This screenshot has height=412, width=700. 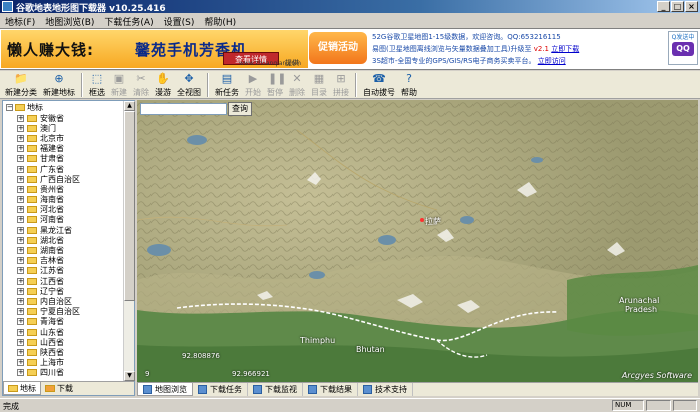 I want to click on tab-tech-support: 技术支持, so click(x=385, y=389).